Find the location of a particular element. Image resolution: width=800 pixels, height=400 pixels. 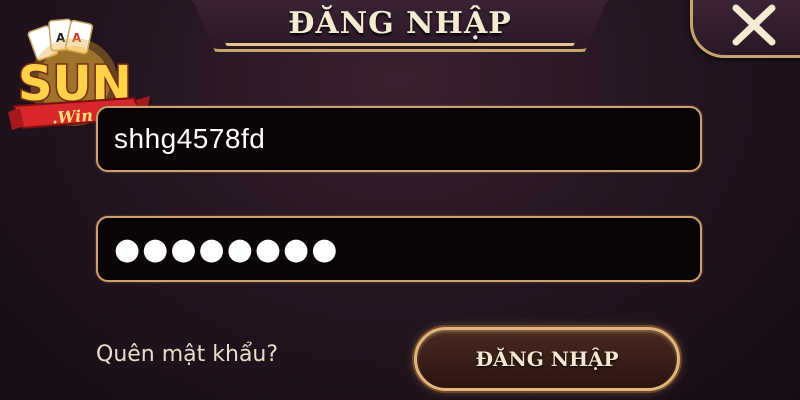

username-field: shhg4578fd is located at coordinates (399, 139).